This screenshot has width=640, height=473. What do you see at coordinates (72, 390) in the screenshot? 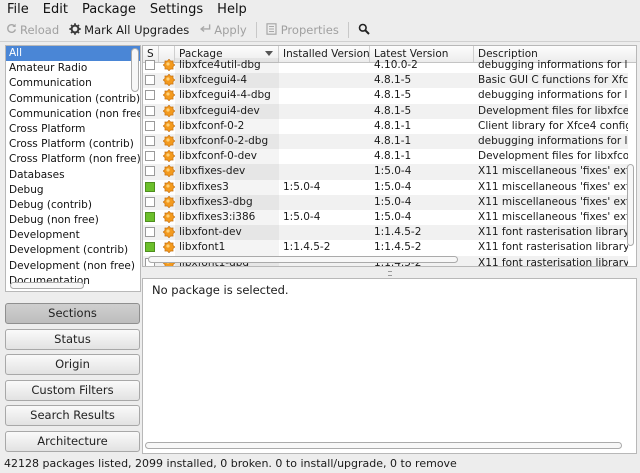
I see `custom-filters-button: Custom Filters` at bounding box center [72, 390].